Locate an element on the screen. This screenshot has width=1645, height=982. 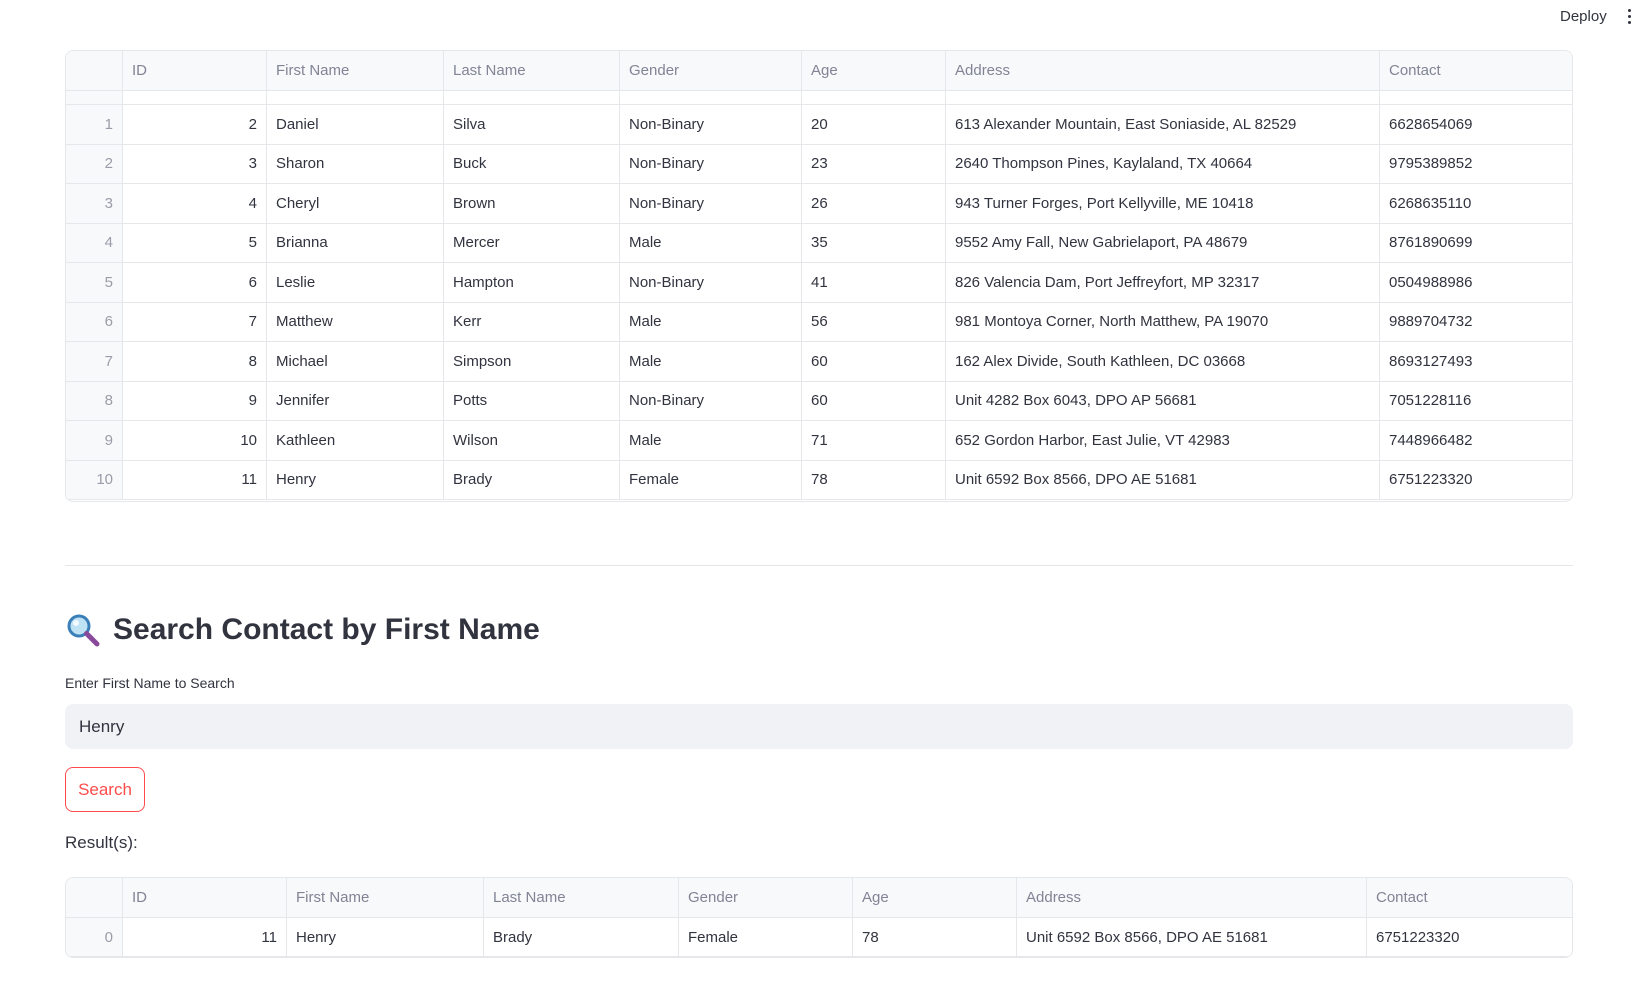
cell-contact: 0504988986 is located at coordinates (1476, 282).